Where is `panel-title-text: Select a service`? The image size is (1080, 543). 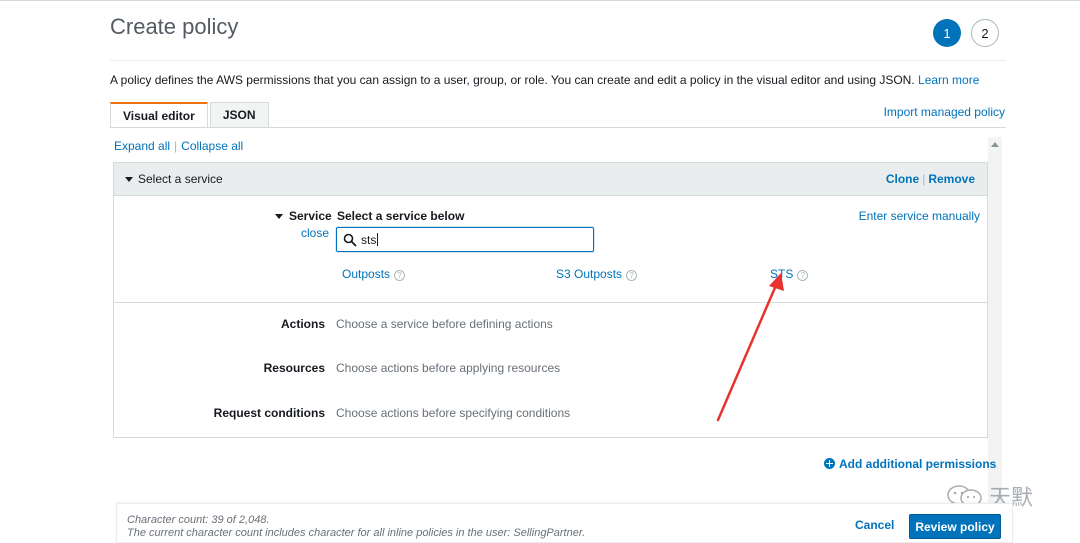 panel-title-text: Select a service is located at coordinates (180, 179).